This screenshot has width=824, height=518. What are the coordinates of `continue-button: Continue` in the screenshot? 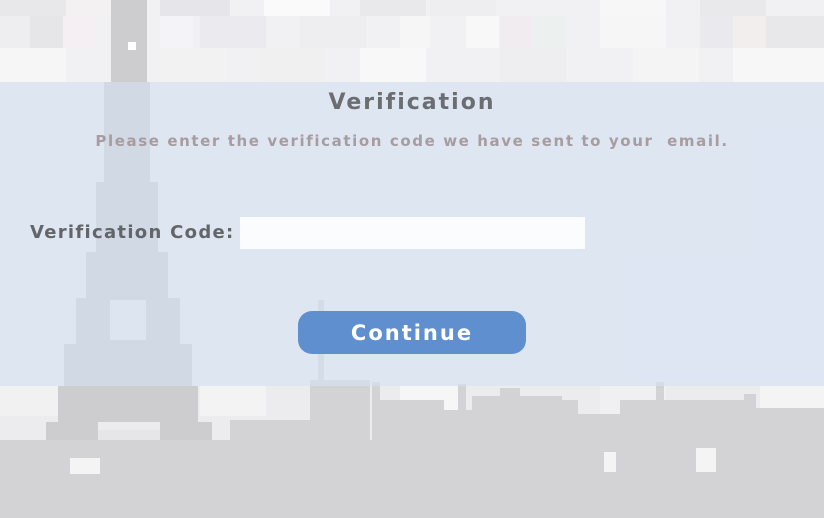 It's located at (412, 332).